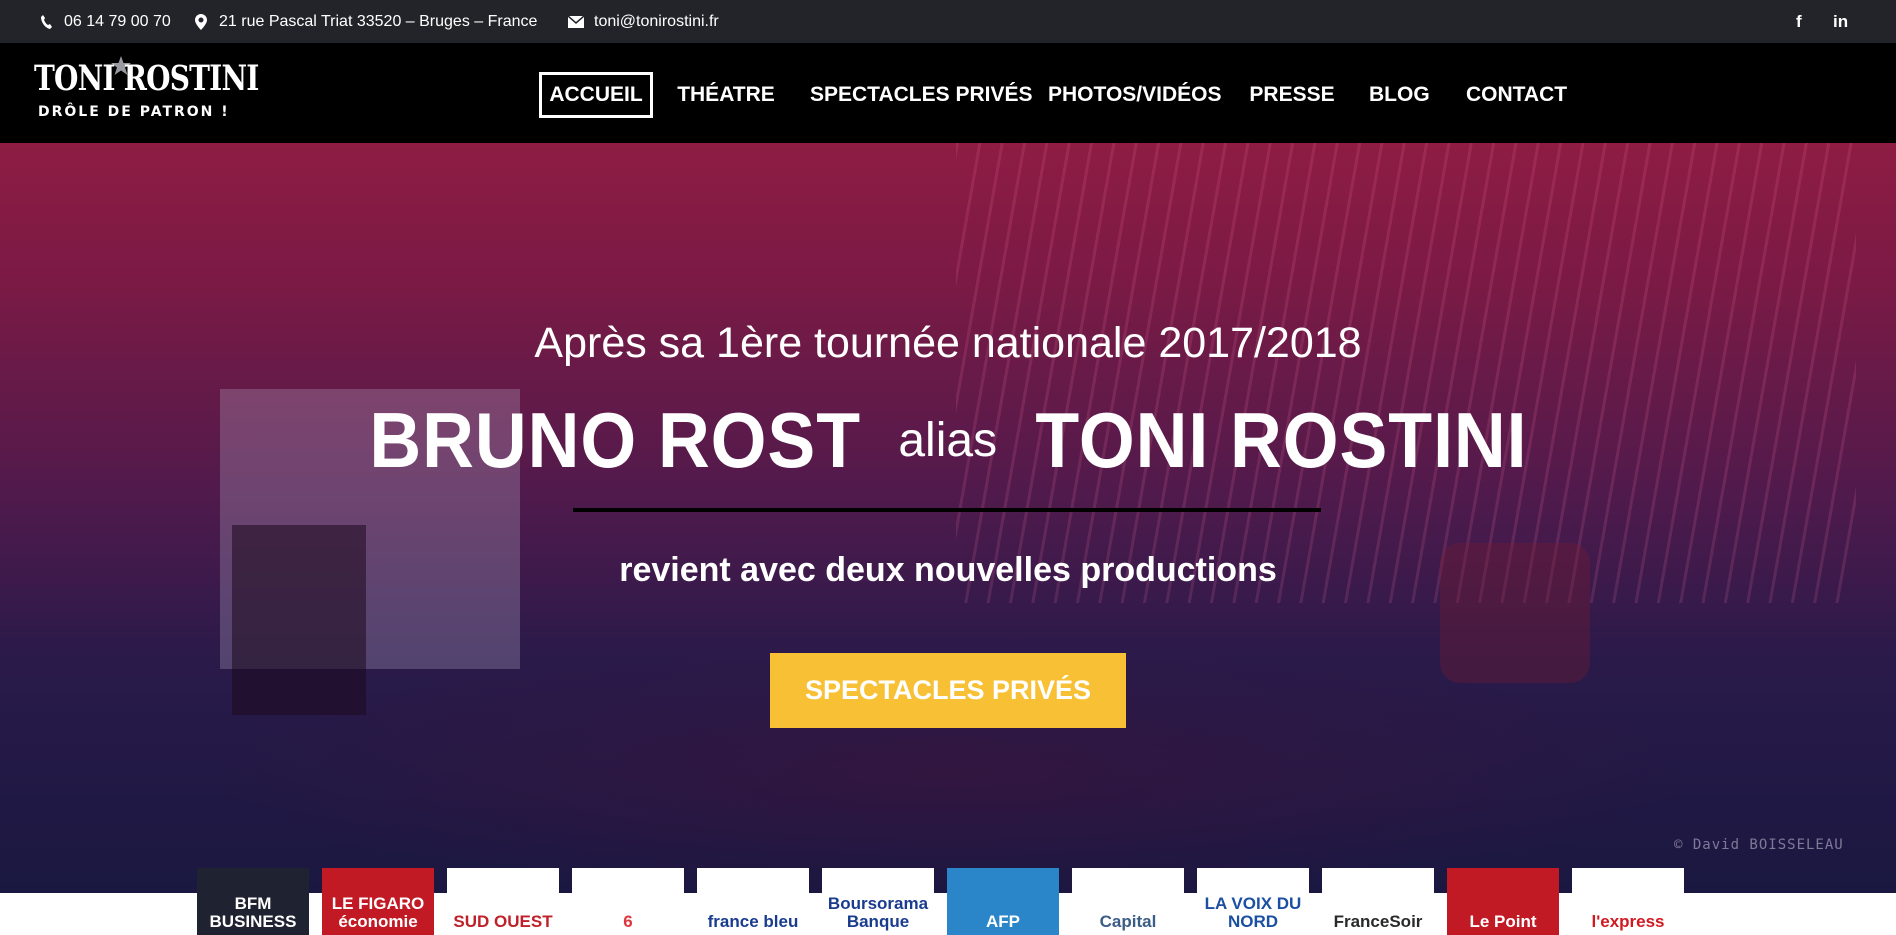 The image size is (1896, 935). I want to click on nav-item-theatre: THÉATRE, so click(726, 95).